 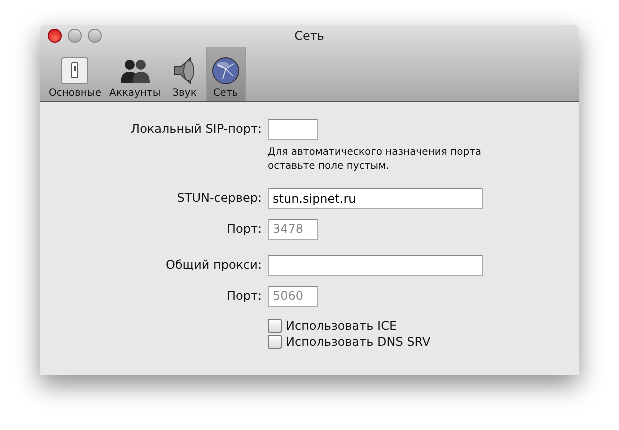 I want to click on input-field: 5060, so click(x=293, y=296).